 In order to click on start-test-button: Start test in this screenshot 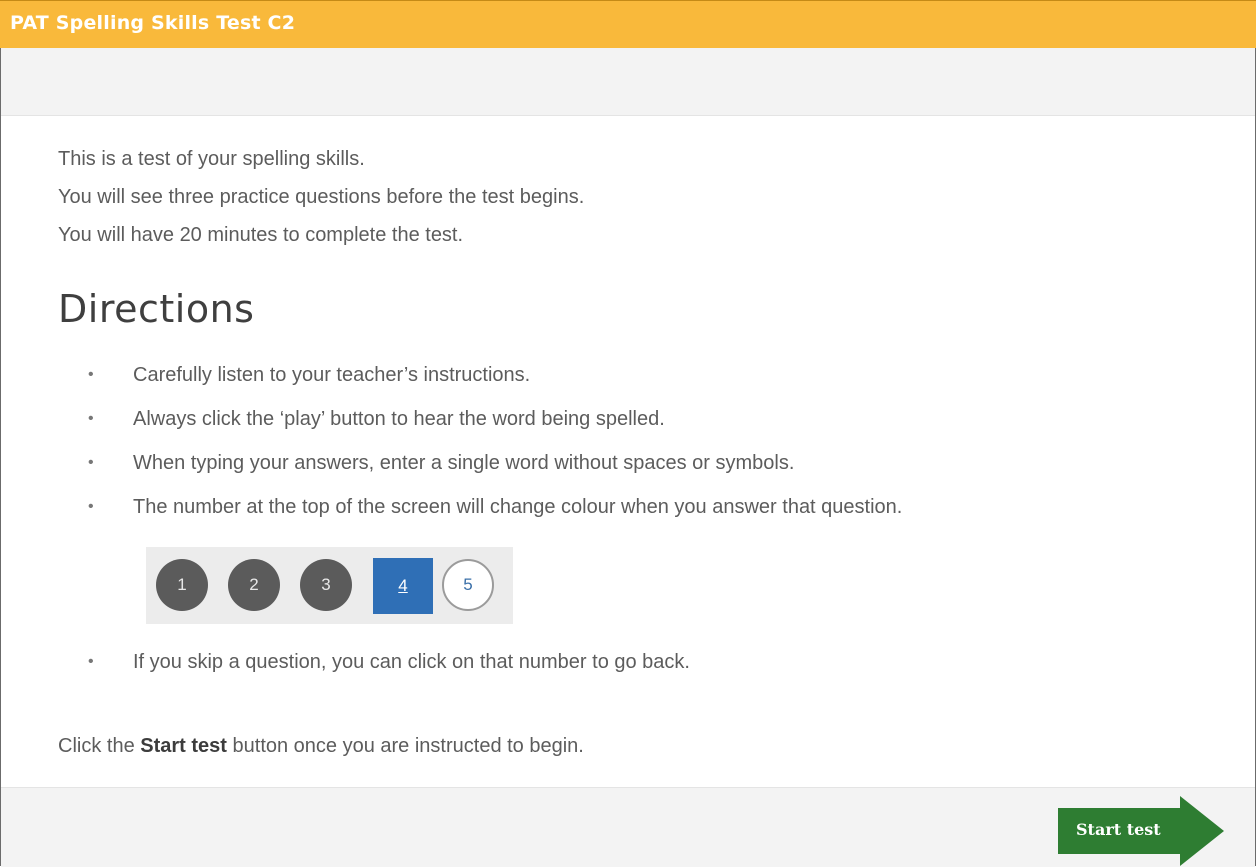, I will do `click(1141, 831)`.